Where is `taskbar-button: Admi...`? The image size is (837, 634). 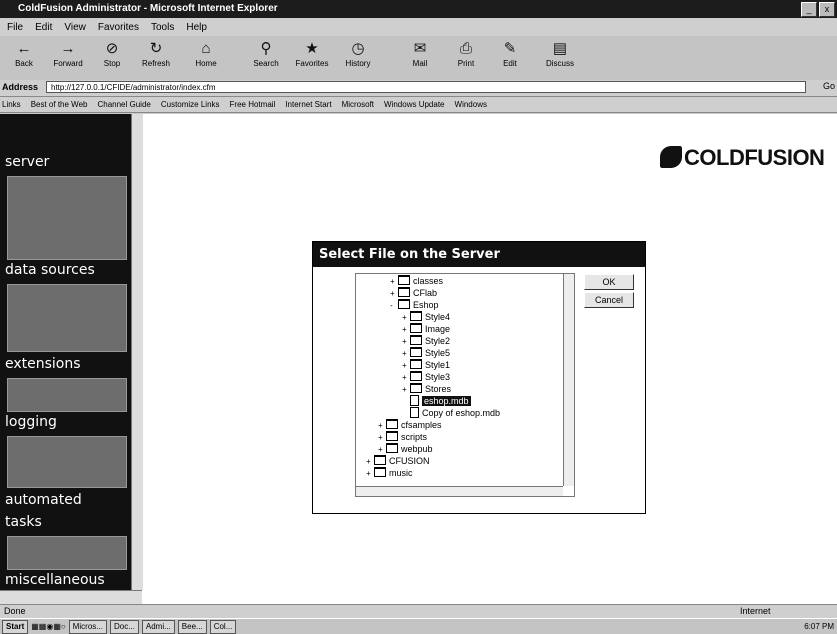 taskbar-button: Admi... is located at coordinates (158, 626).